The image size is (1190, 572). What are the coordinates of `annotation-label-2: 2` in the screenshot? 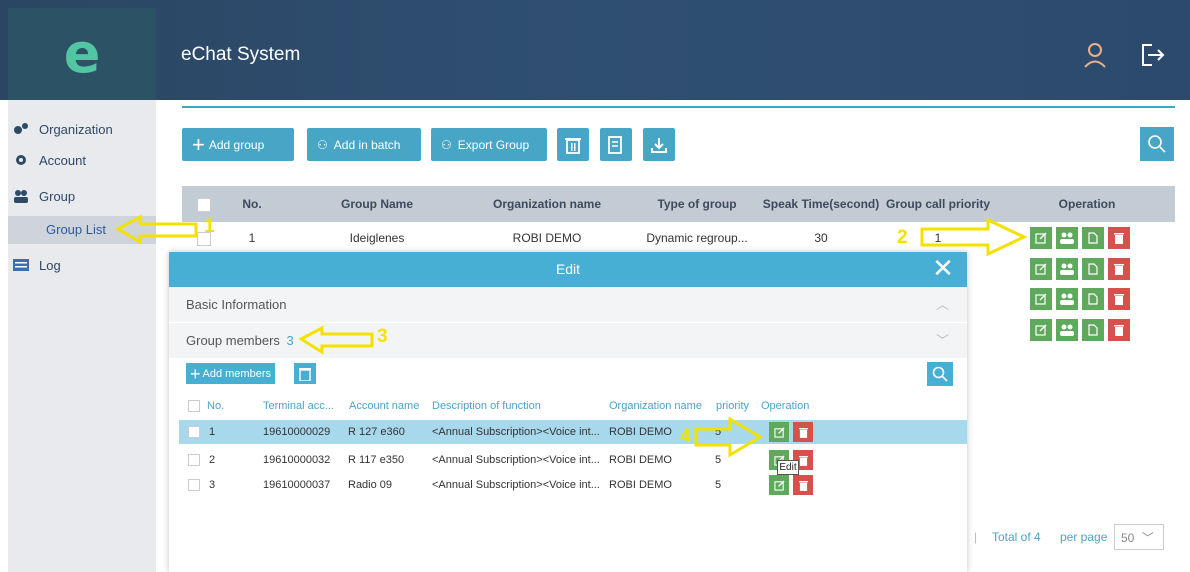 It's located at (902, 237).